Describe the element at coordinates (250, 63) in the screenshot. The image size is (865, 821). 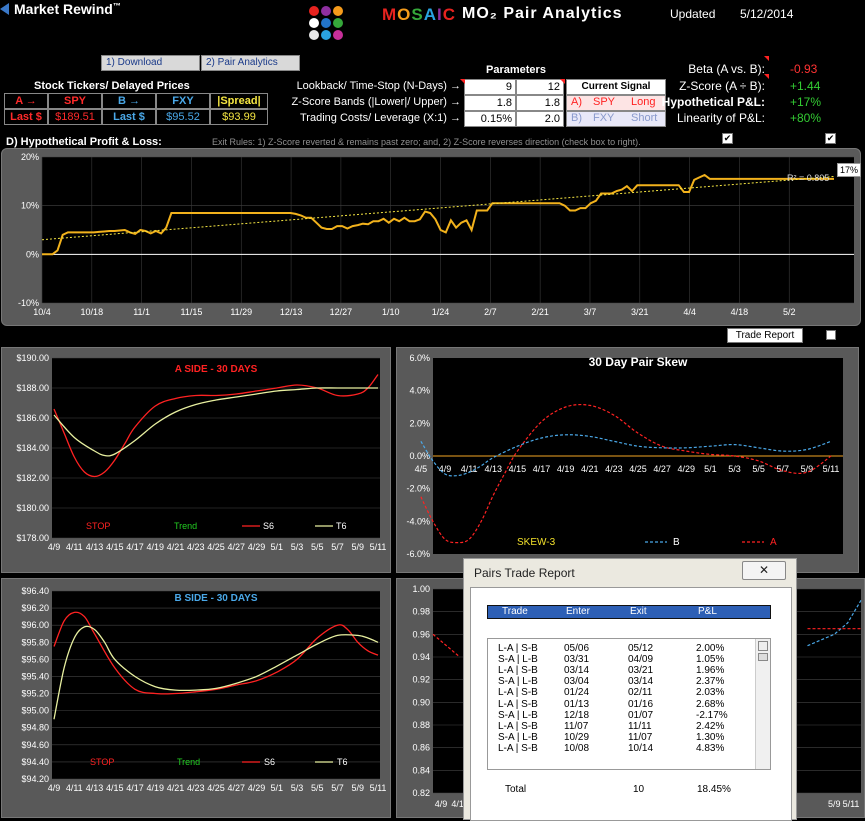
I see `tab-pair-analytics: 2) Pair Analytics` at that location.